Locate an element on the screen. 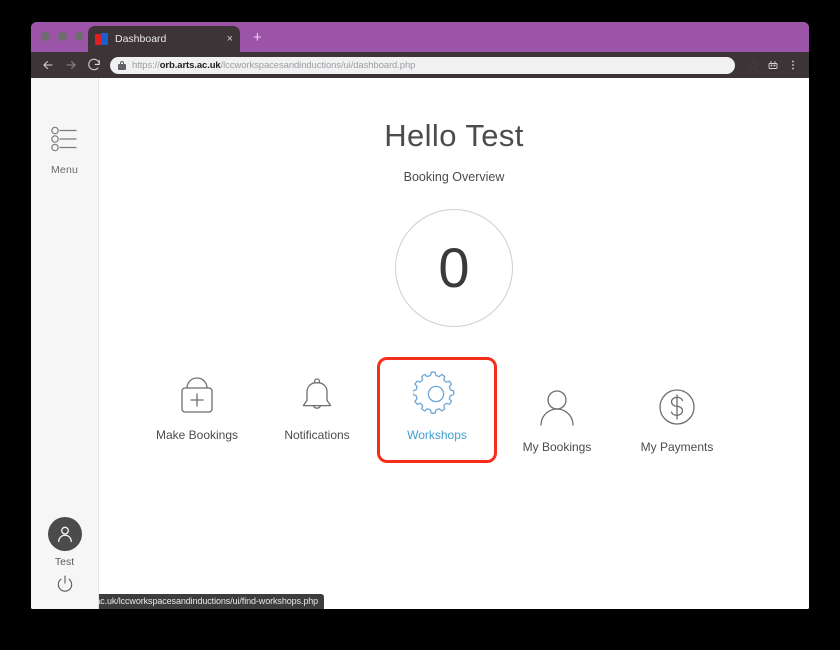 Image resolution: width=840 pixels, height=650 pixels. browser-tab-dashboard: Dashboard × is located at coordinates (164, 39).